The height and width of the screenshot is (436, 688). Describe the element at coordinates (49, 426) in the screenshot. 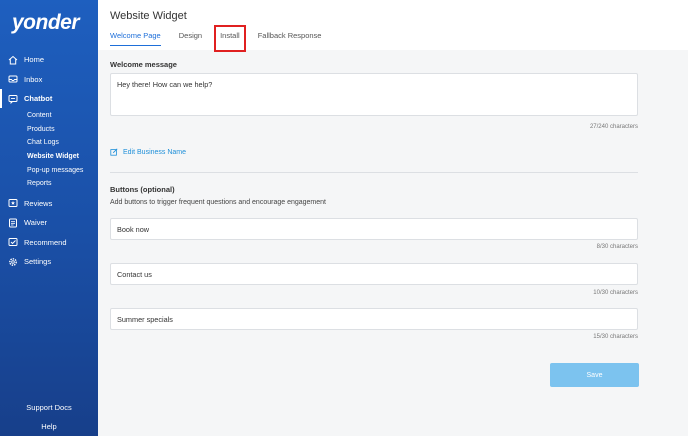

I see `help-link: Help` at that location.